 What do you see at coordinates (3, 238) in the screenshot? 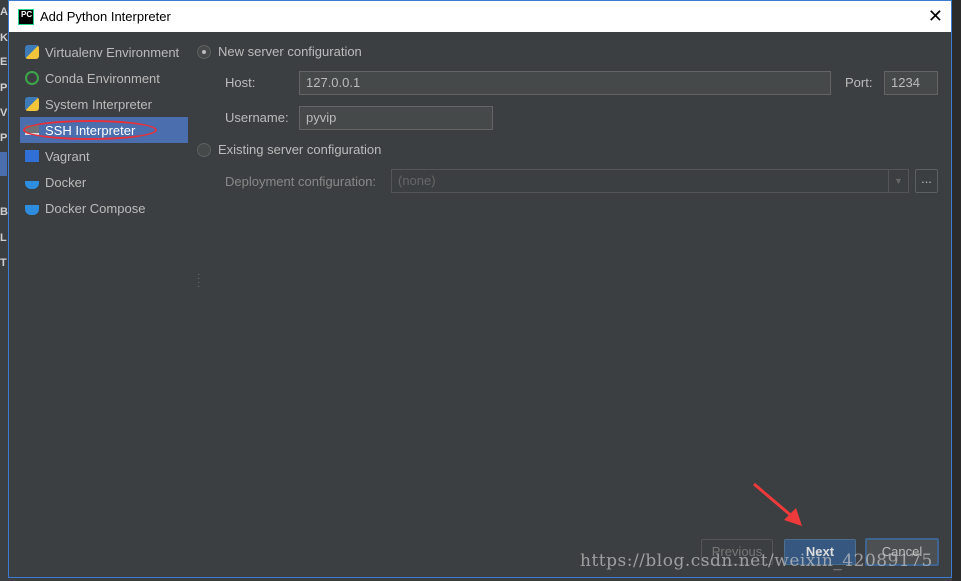
I see `bg-letter: L` at bounding box center [3, 238].